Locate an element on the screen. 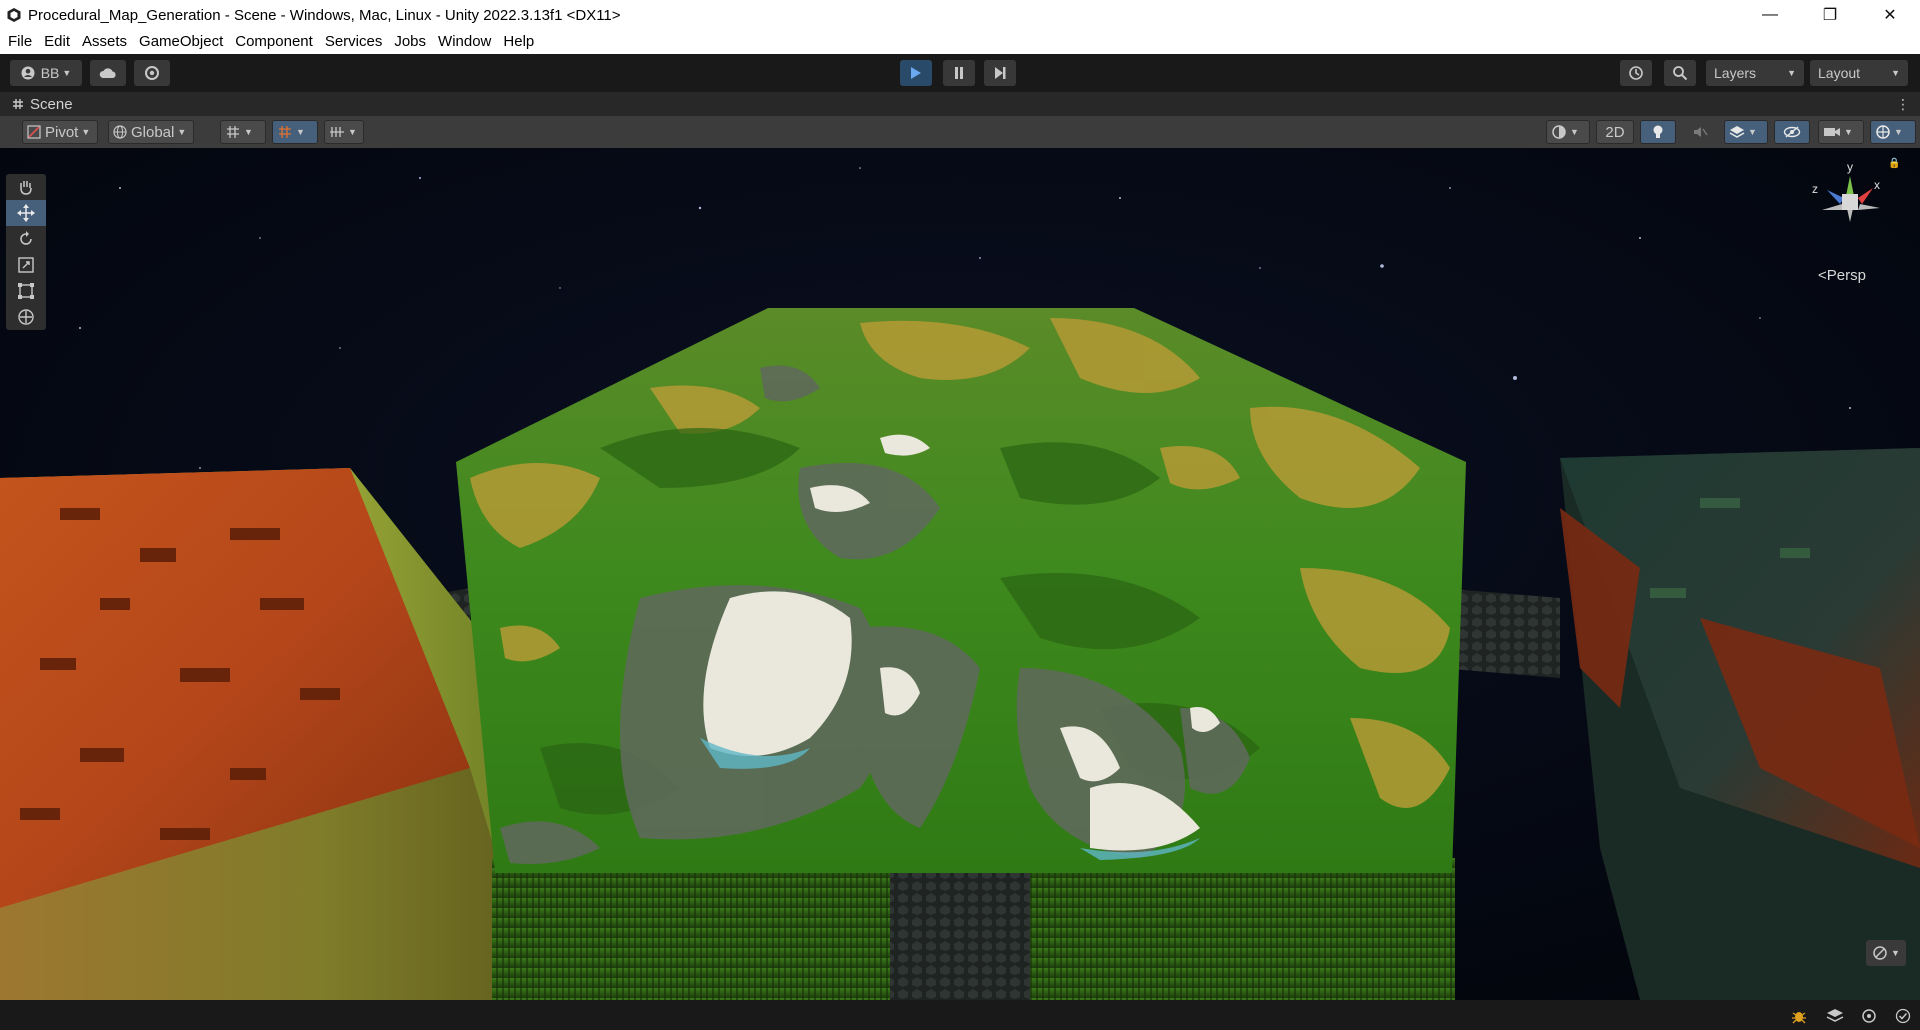  layout-dropdown: Layout ▼ is located at coordinates (1859, 73).